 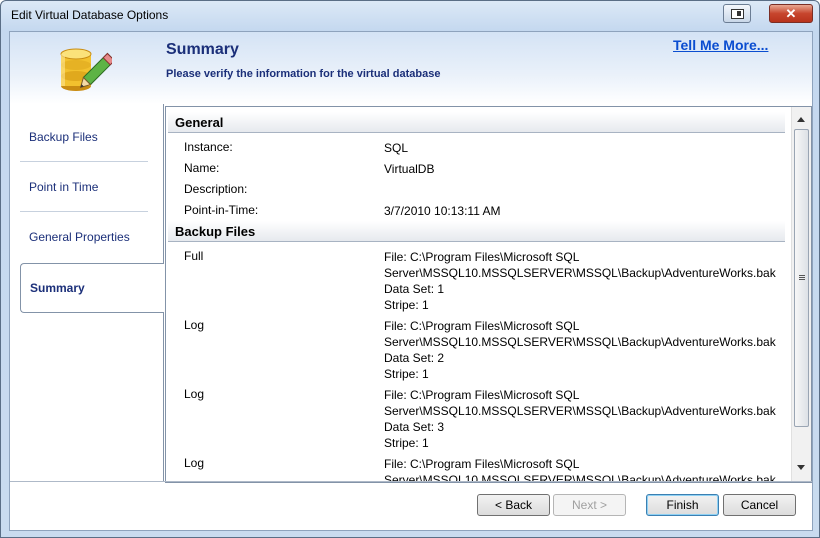 What do you see at coordinates (208, 147) in the screenshot?
I see `instance-label: Instance:` at bounding box center [208, 147].